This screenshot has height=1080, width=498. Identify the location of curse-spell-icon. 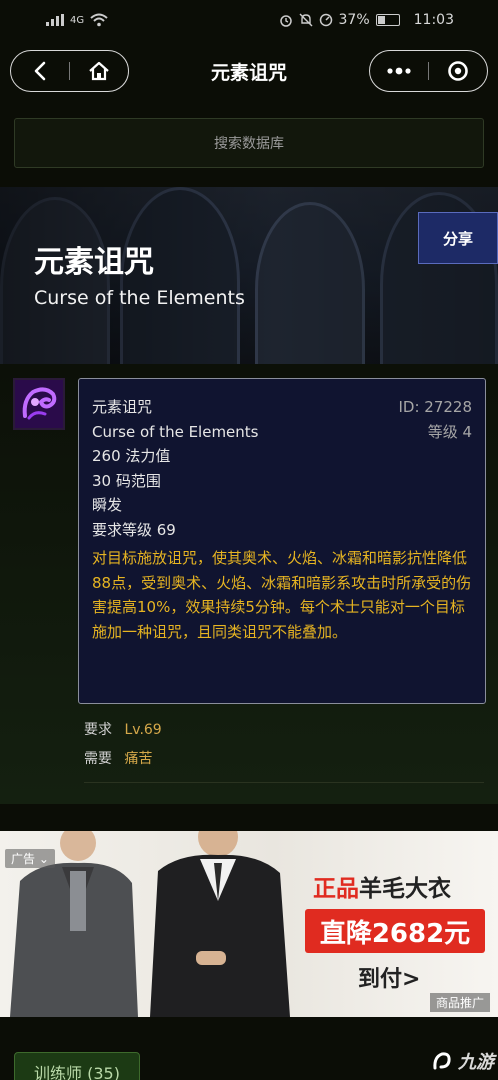
(39, 404).